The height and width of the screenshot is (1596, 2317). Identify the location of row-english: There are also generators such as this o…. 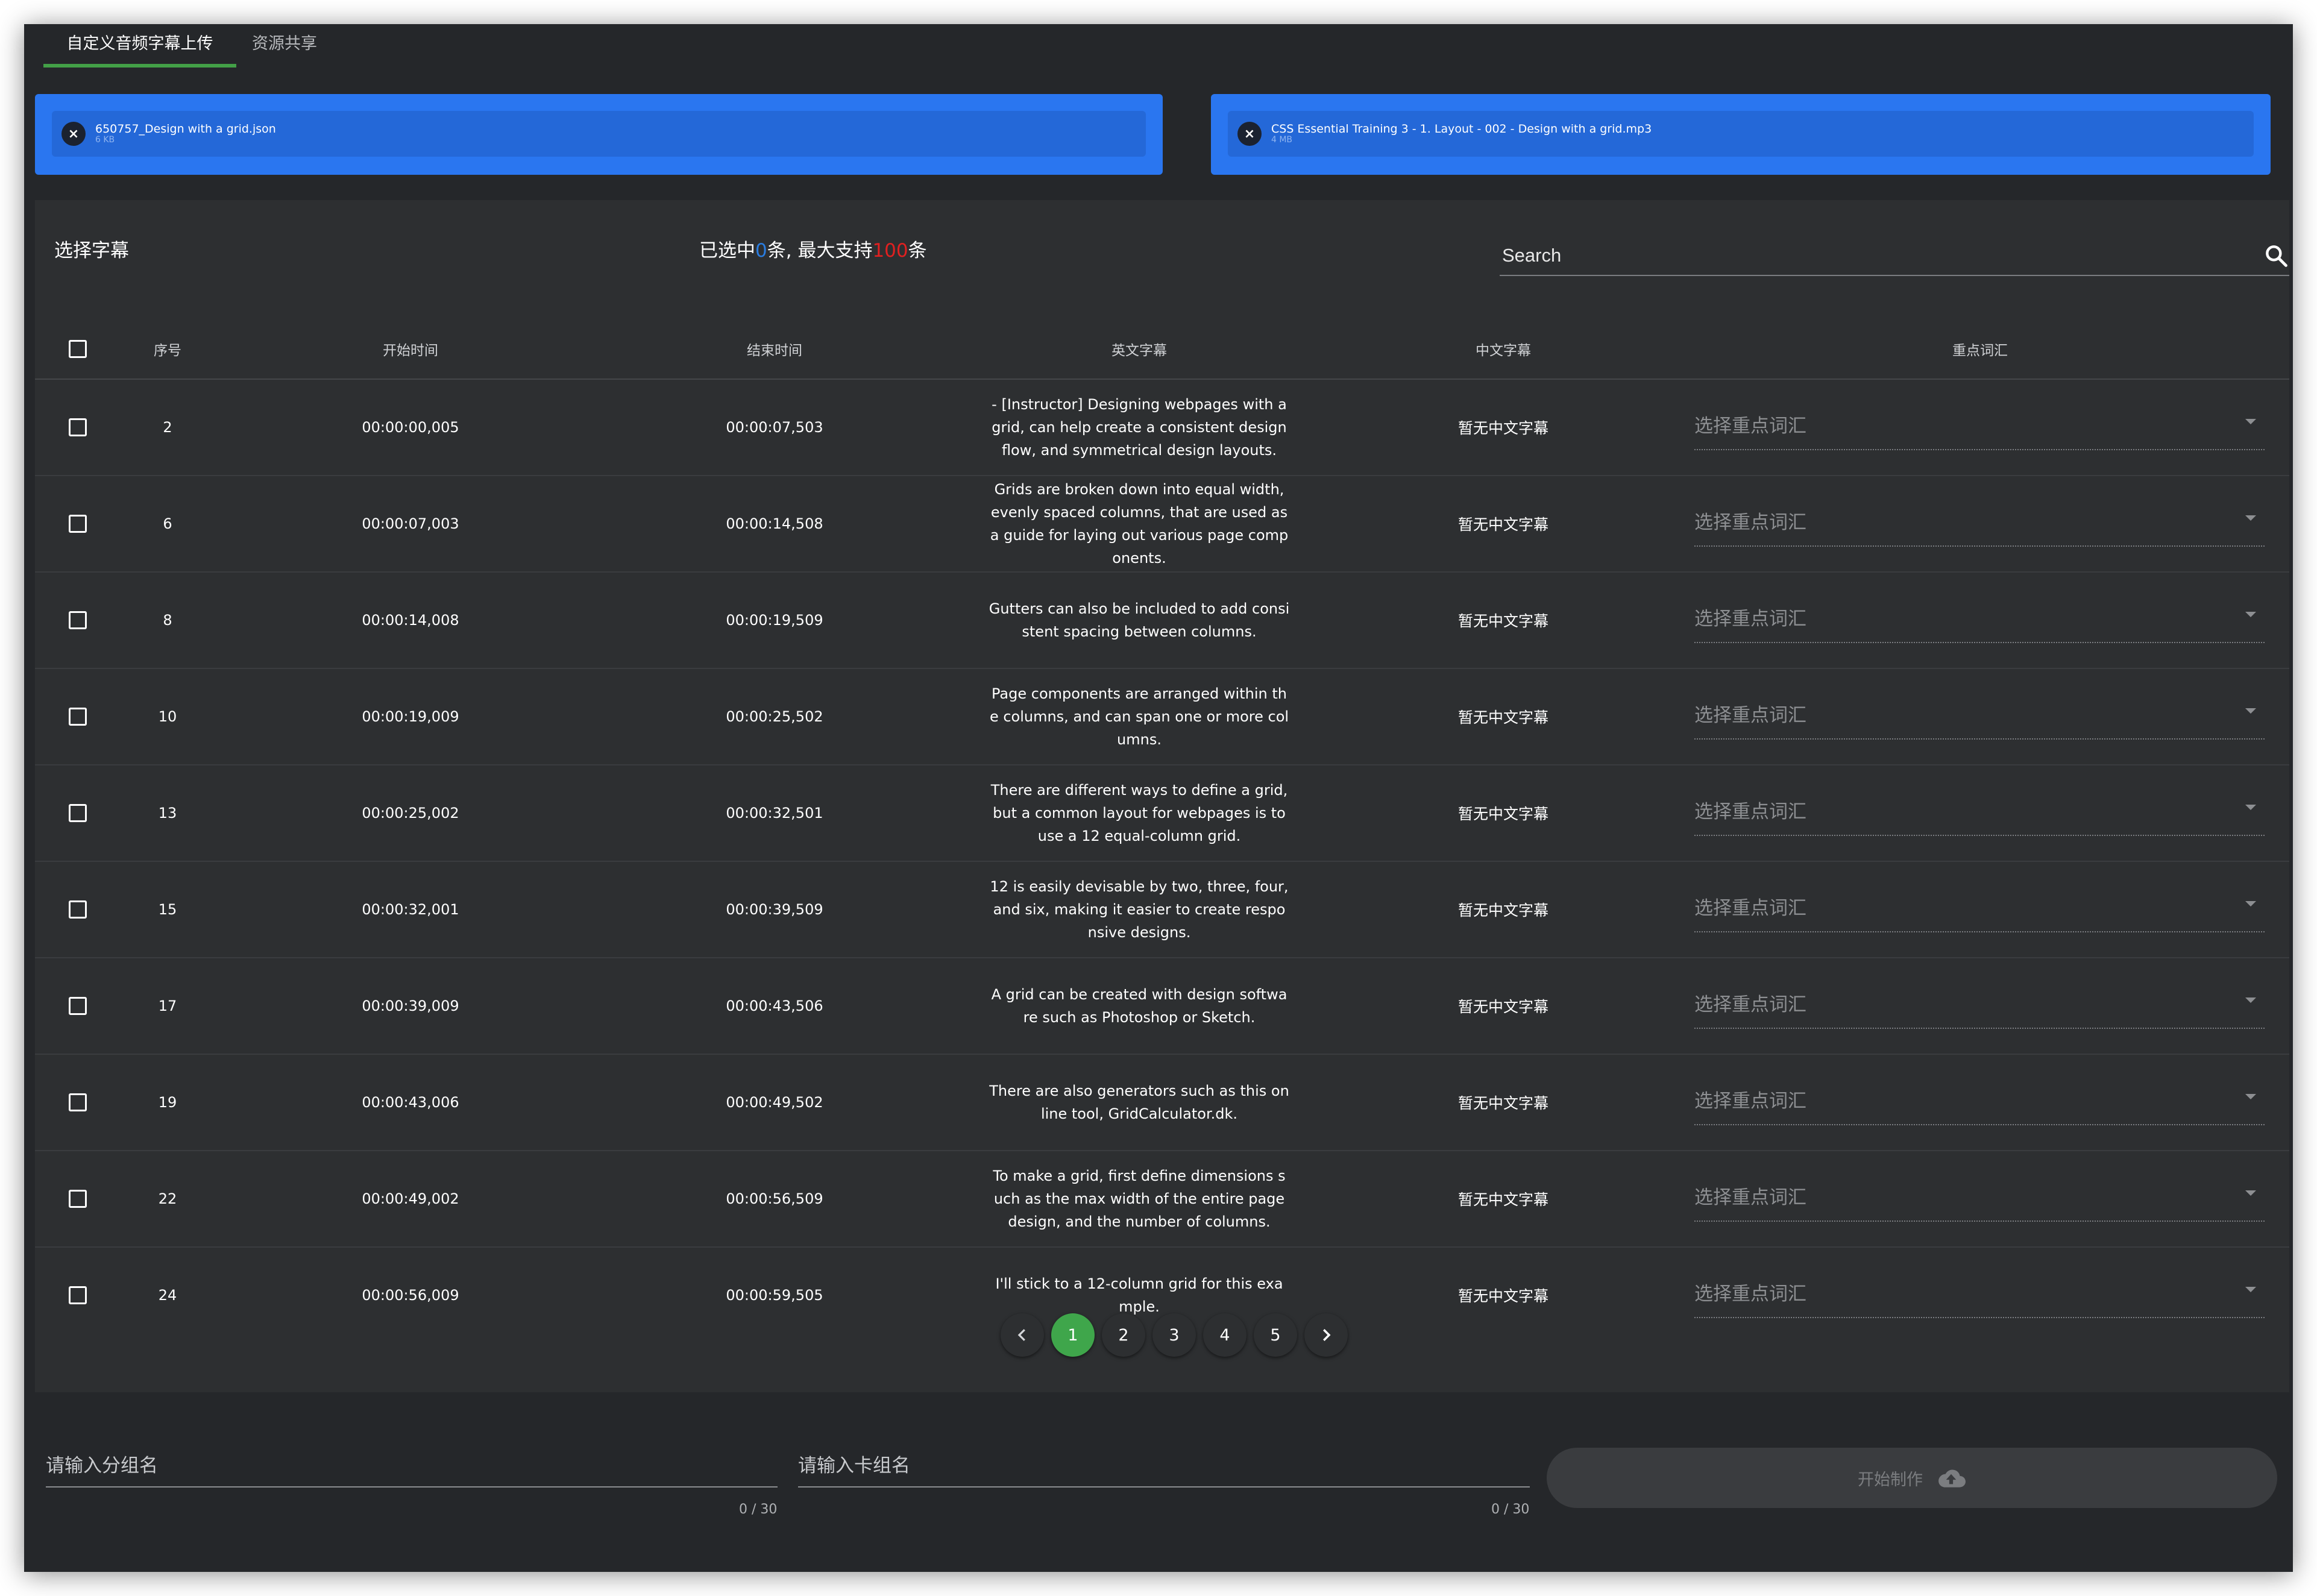
(1139, 1102).